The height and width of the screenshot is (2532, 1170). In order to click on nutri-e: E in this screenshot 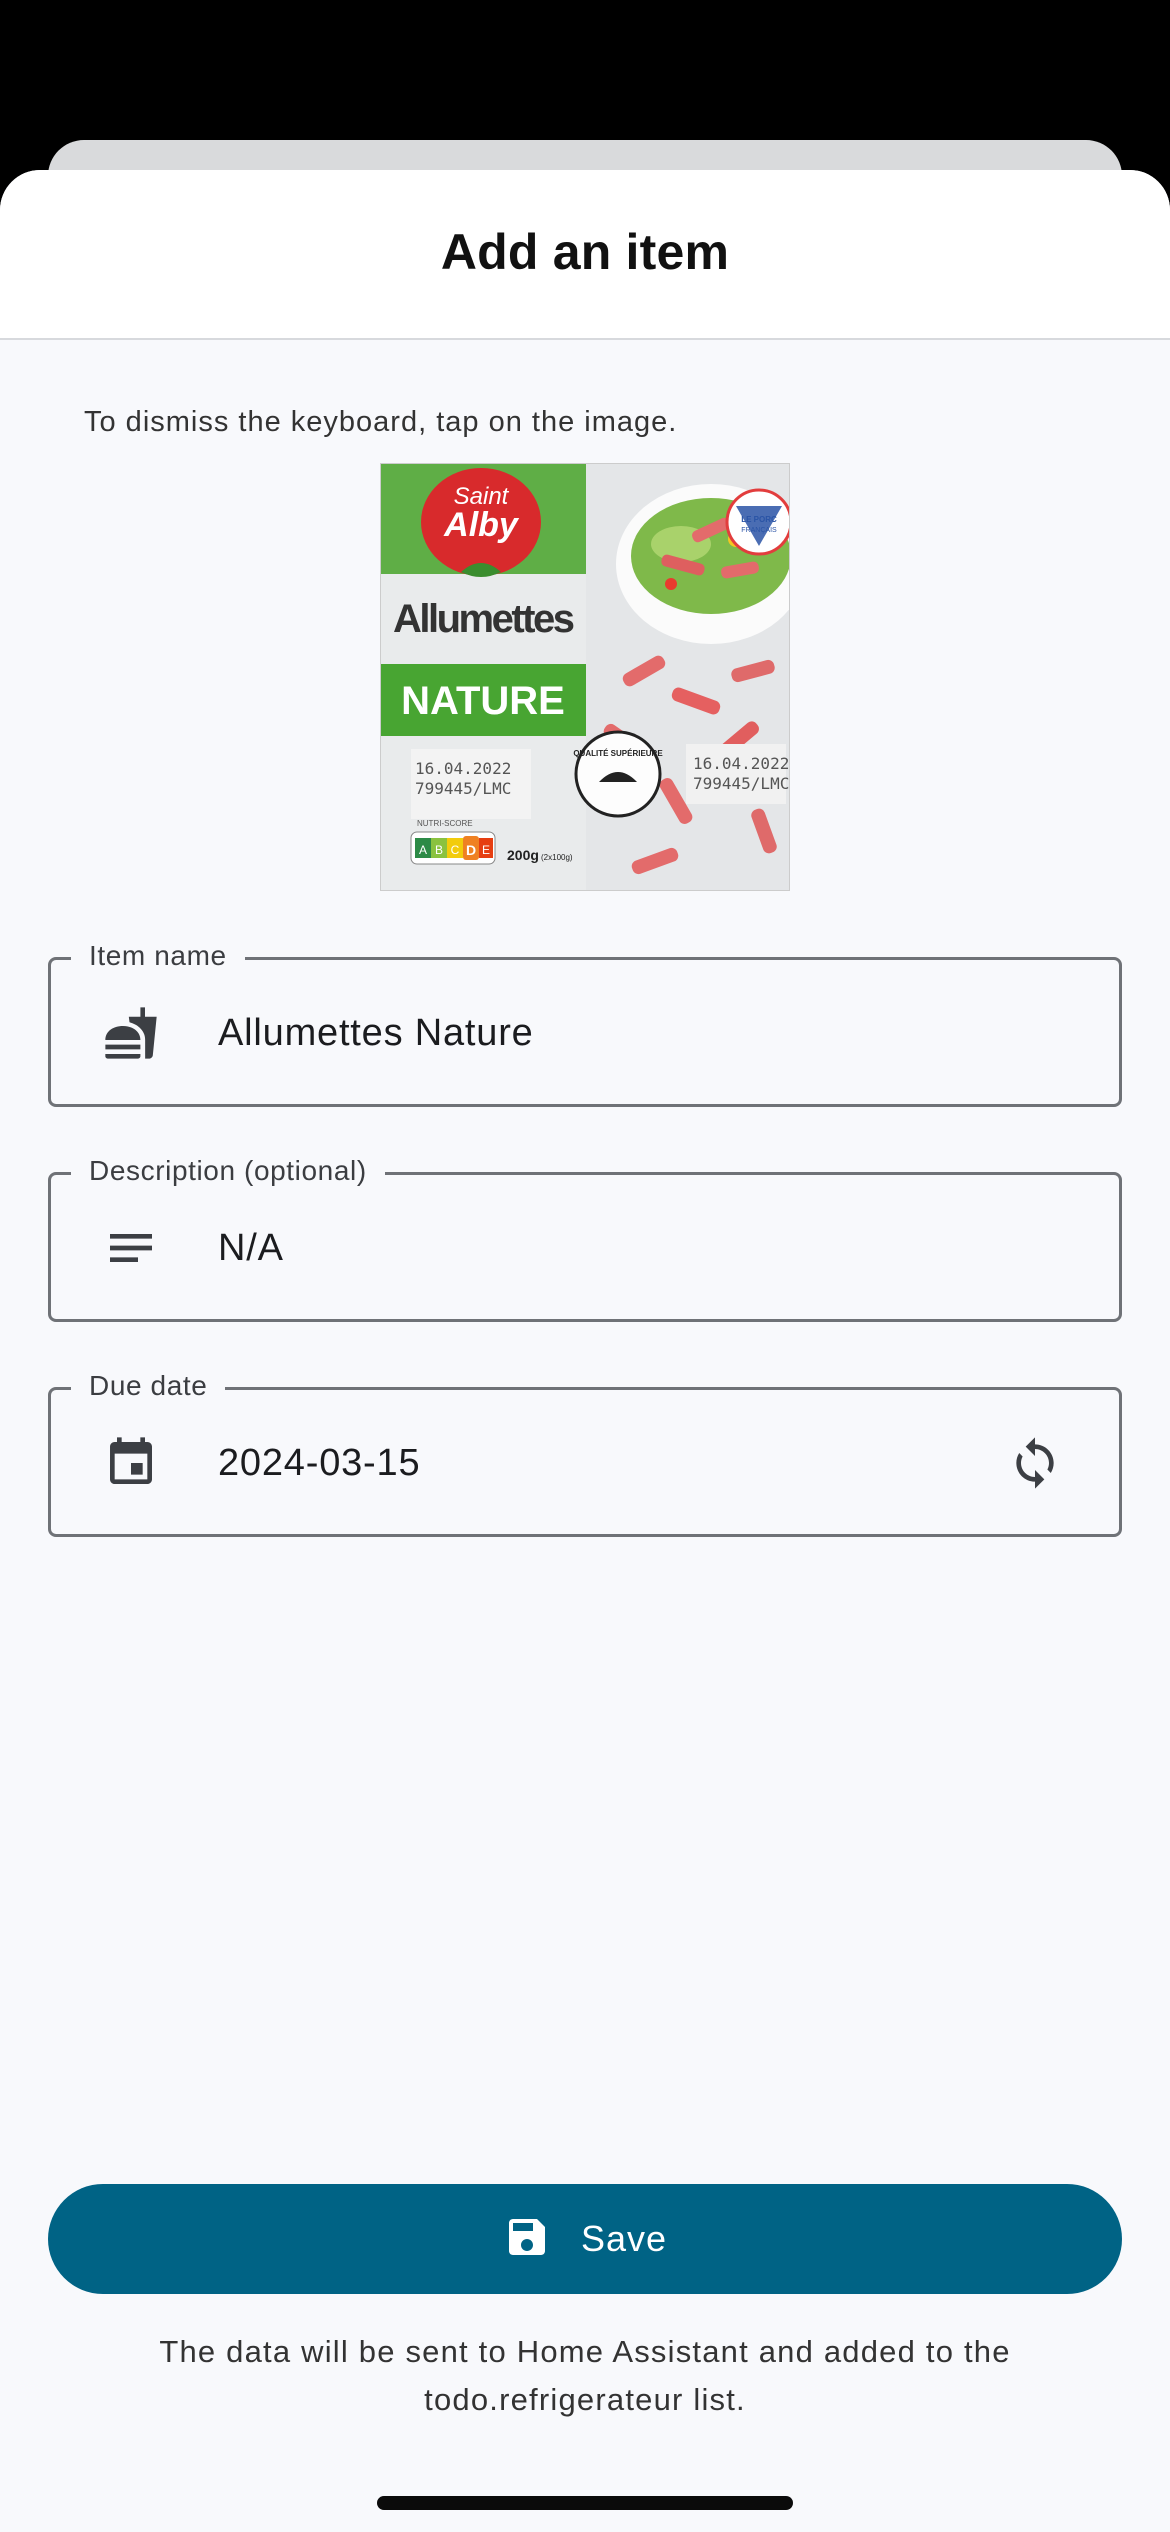, I will do `click(486, 850)`.